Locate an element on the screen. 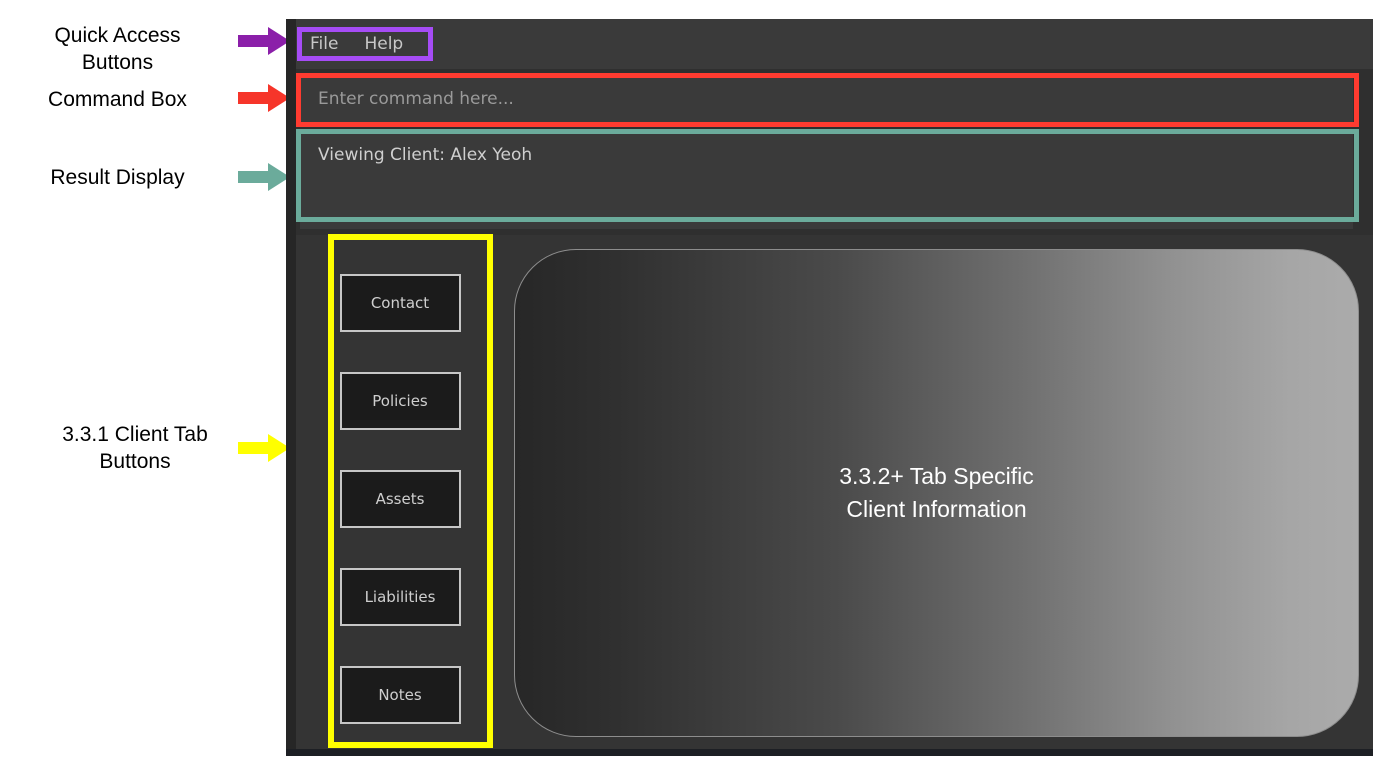  window-bottom-edge is located at coordinates (829, 752).